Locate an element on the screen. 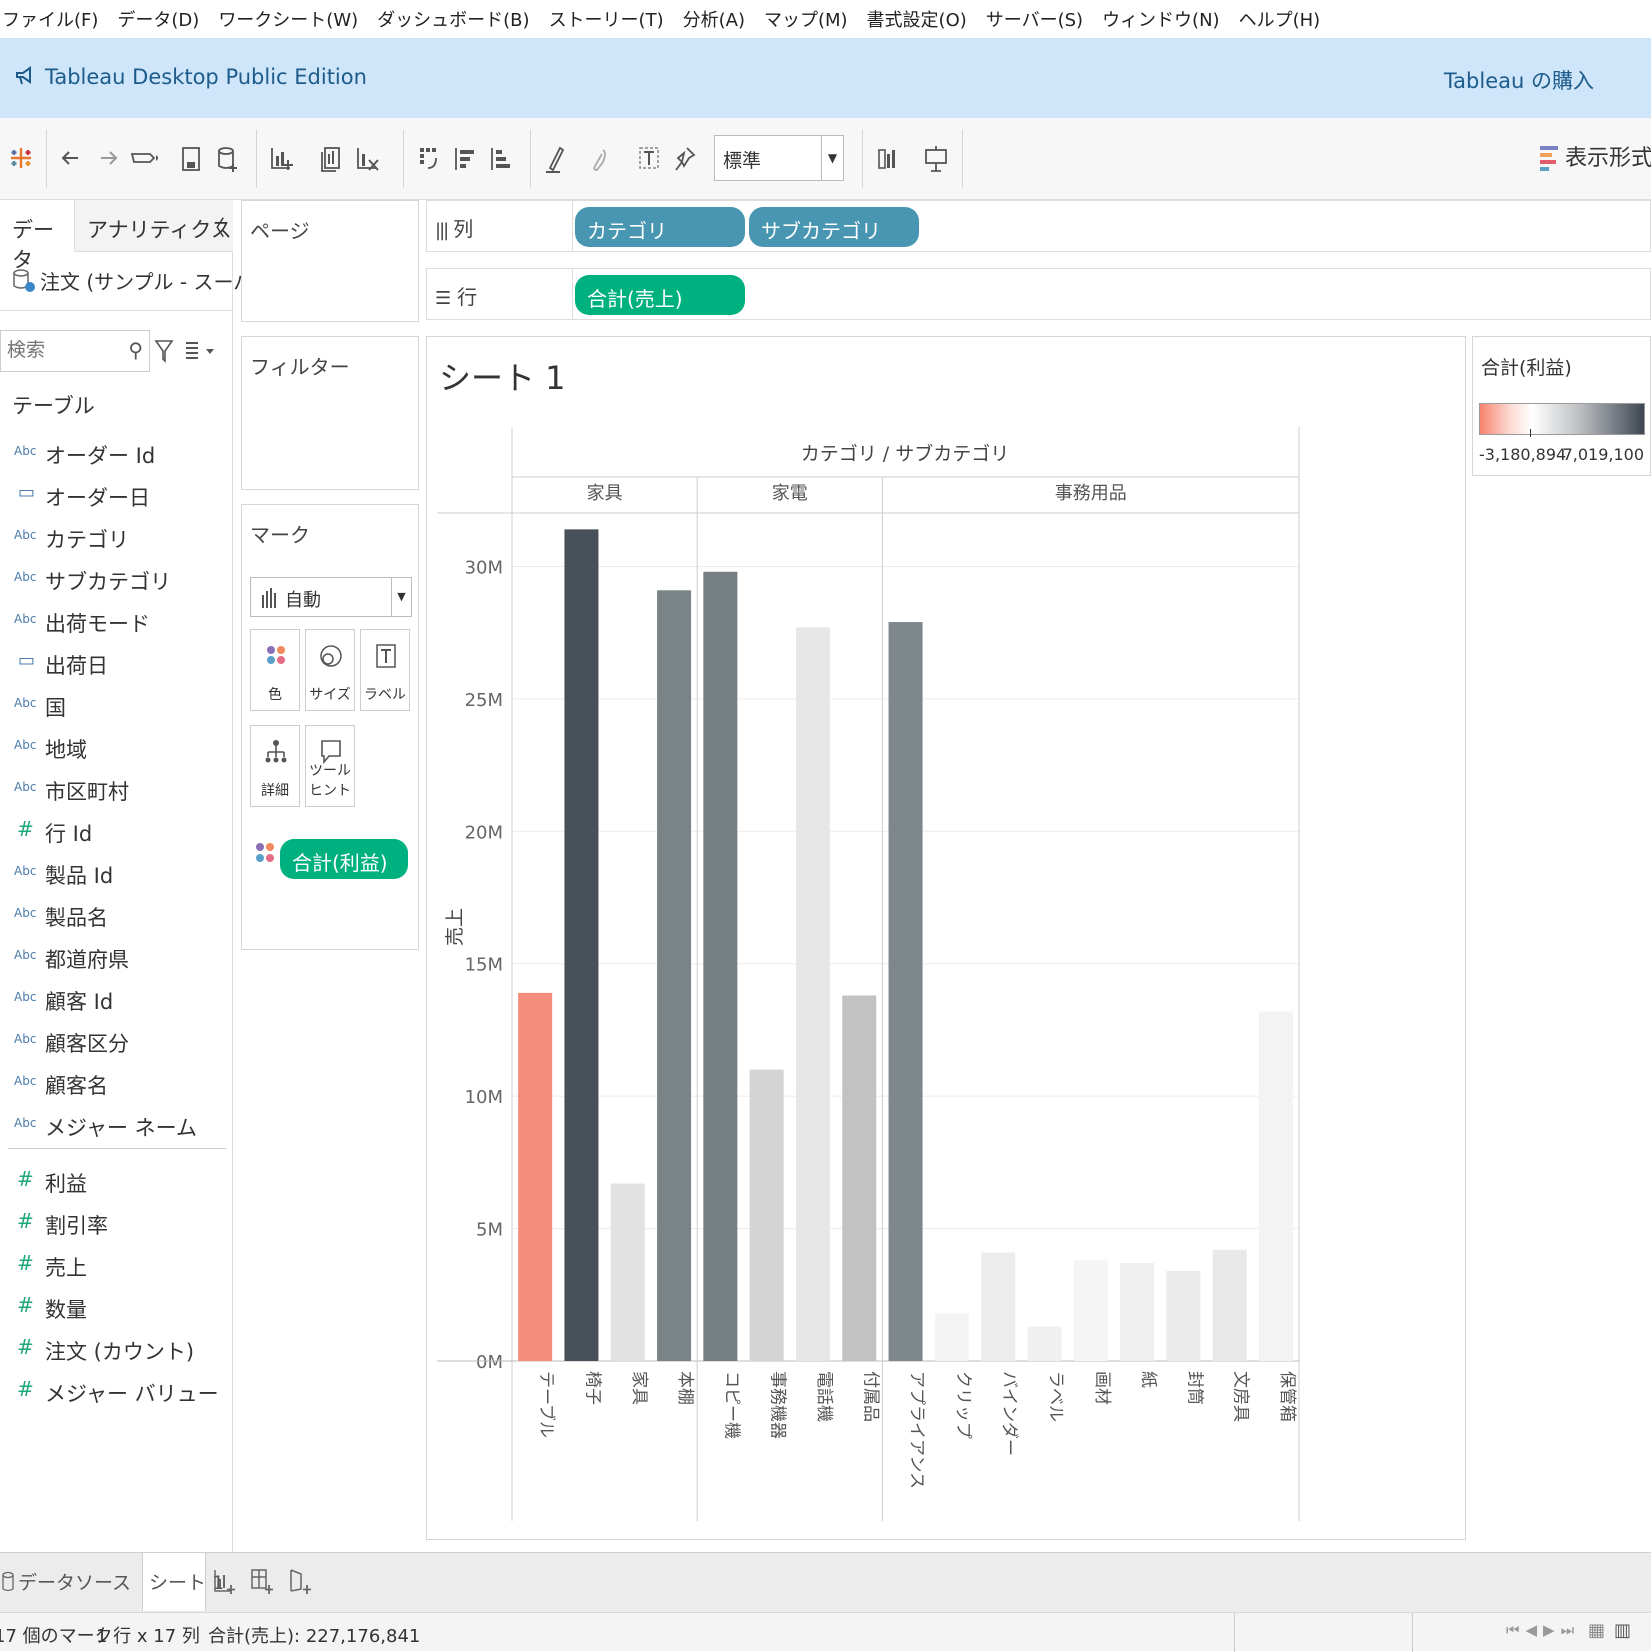  menu-item: サーバー(S) is located at coordinates (1034, 19).